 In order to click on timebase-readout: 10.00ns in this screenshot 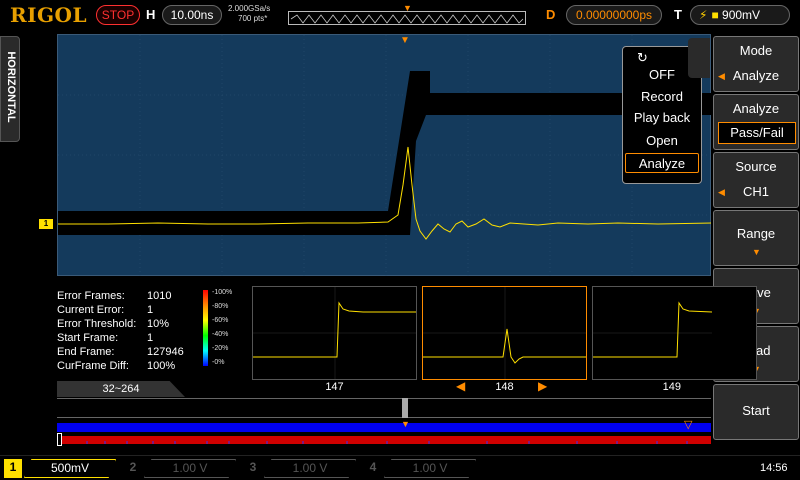, I will do `click(192, 15)`.